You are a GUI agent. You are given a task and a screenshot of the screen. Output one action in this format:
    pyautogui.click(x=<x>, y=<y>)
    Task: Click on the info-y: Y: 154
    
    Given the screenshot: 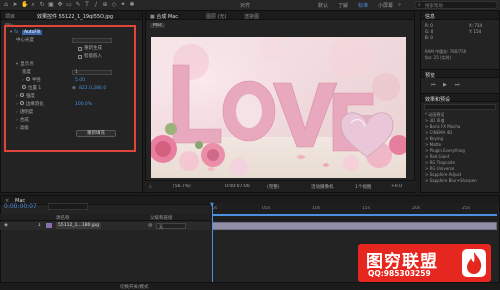 What is the action you would take?
    pyautogui.click(x=475, y=31)
    